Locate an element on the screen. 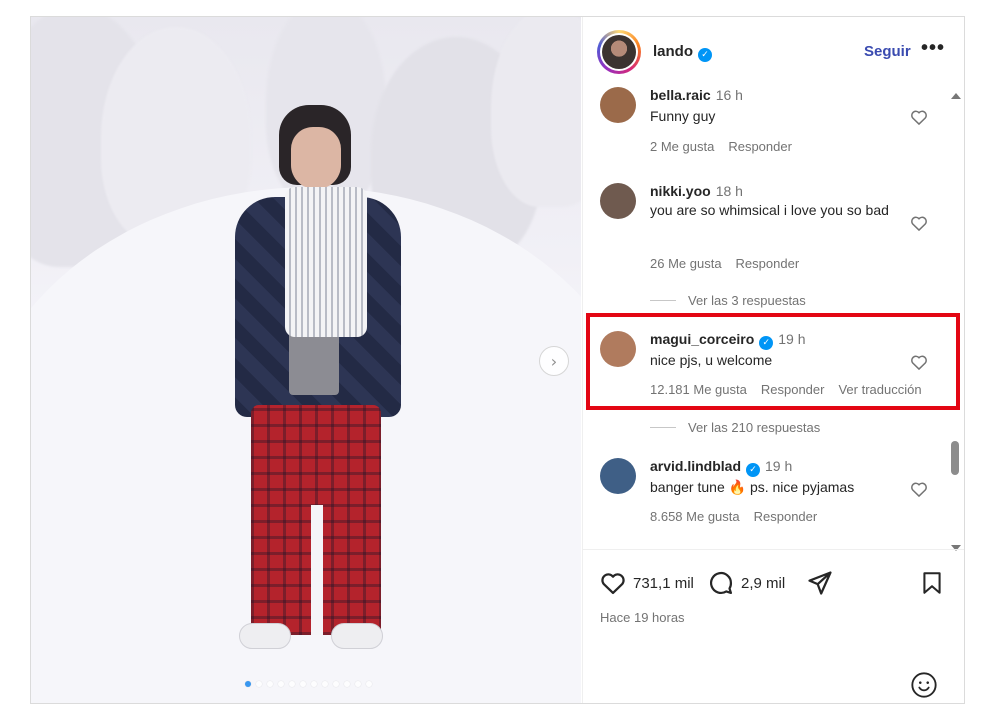  view-replies-button: Ver las 210 respuestas is located at coordinates (735, 427).